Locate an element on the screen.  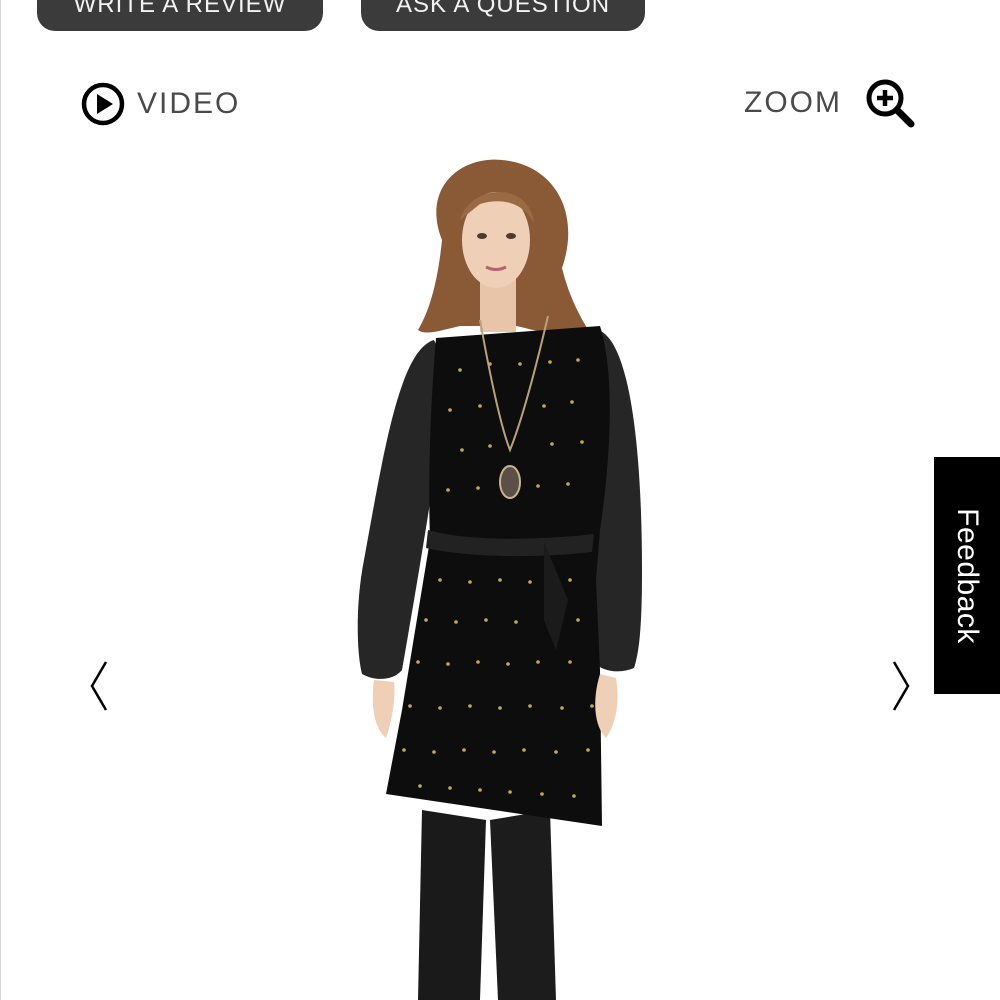
ask-question-button: ASK A QUESTION is located at coordinates (503, 15).